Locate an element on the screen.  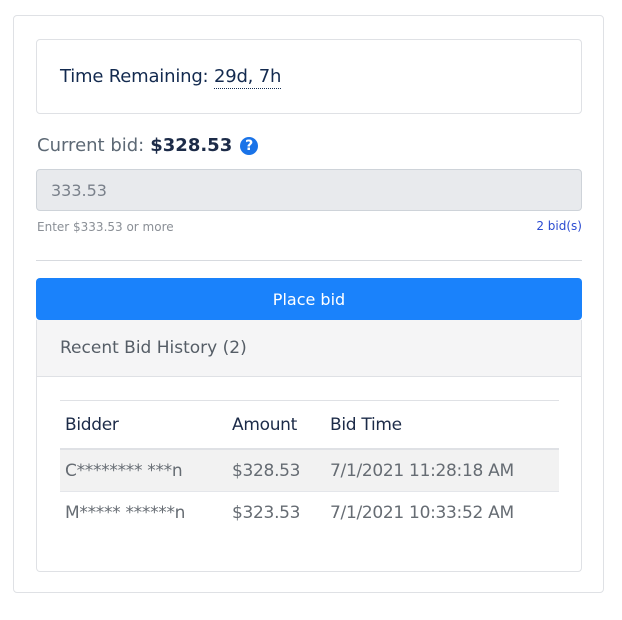
time-remaining-value: 29d, 7h is located at coordinates (247, 77).